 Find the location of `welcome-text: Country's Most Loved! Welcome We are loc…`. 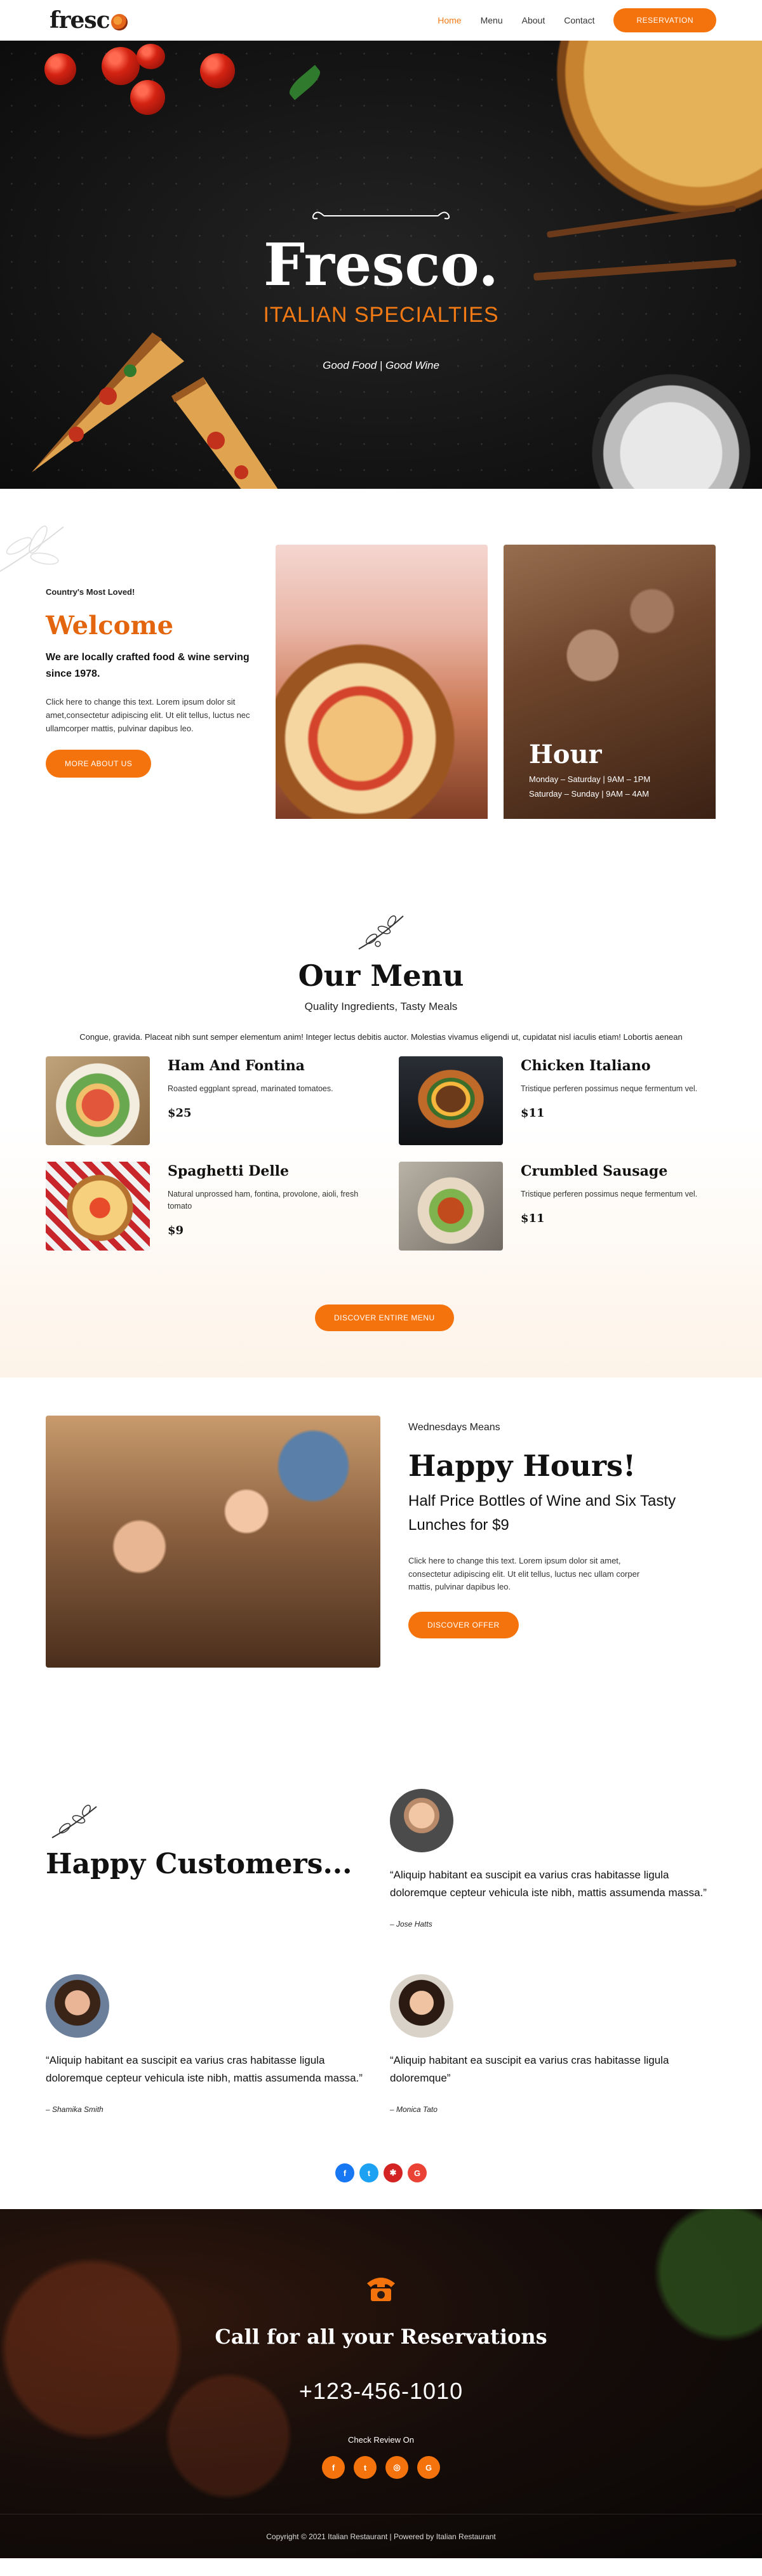

welcome-text: Country's Most Loved! Welcome We are loc… is located at coordinates (154, 682).